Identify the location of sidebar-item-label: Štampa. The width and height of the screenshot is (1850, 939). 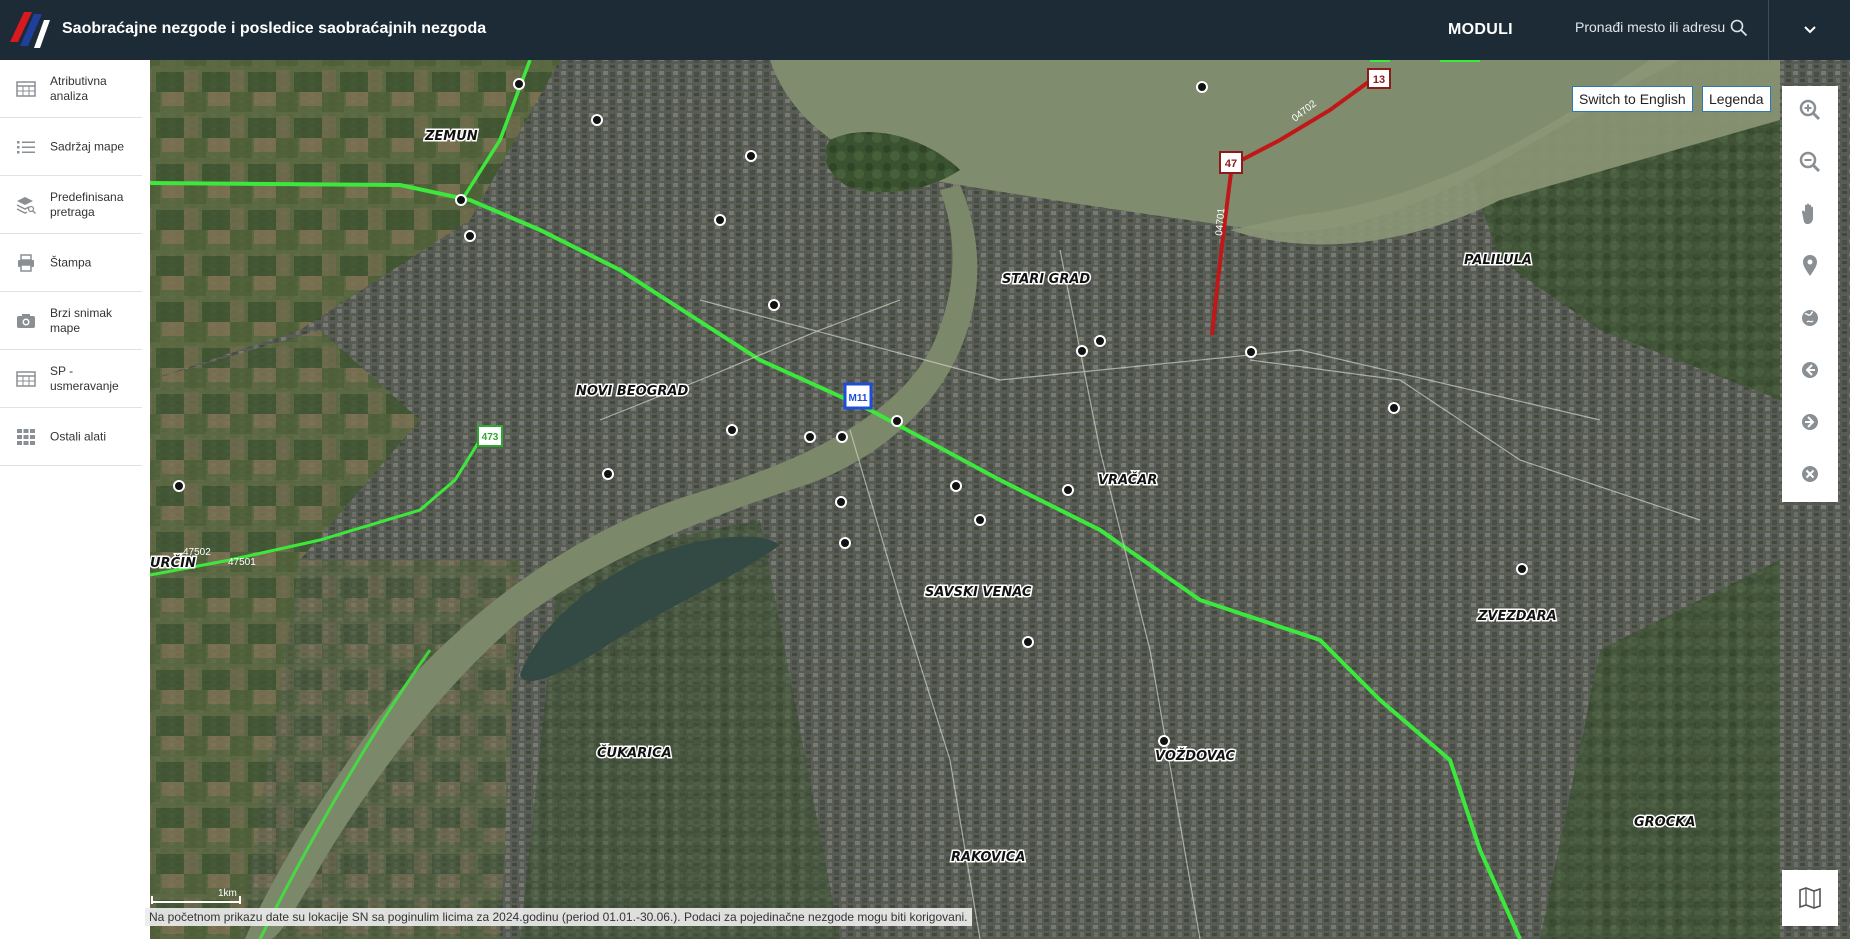
(71, 262).